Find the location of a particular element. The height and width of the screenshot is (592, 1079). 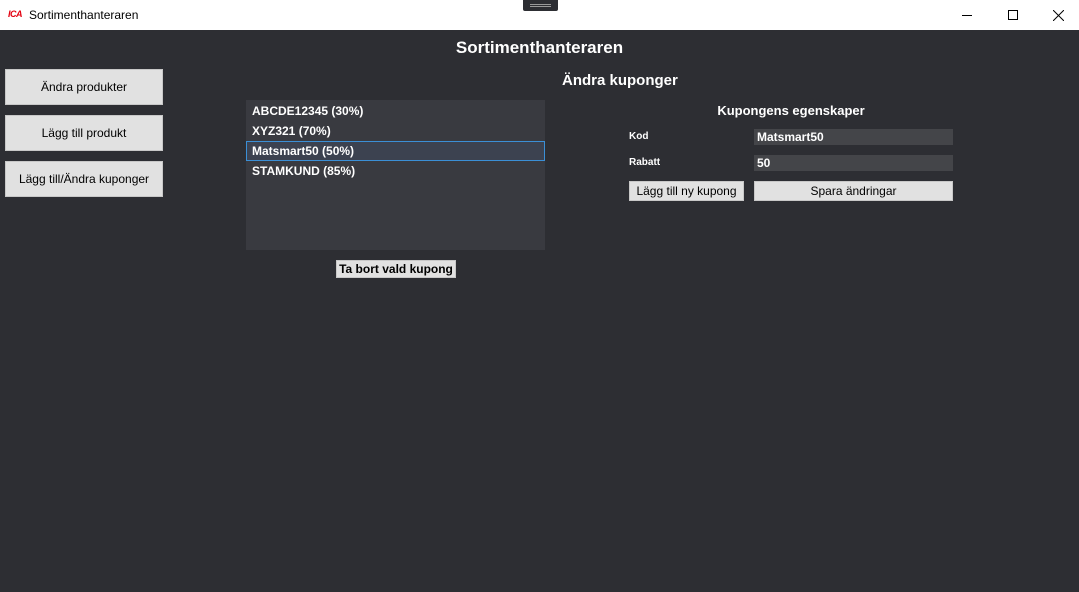

coupon-list-item: STAMKUND (85%) is located at coordinates (395, 171).